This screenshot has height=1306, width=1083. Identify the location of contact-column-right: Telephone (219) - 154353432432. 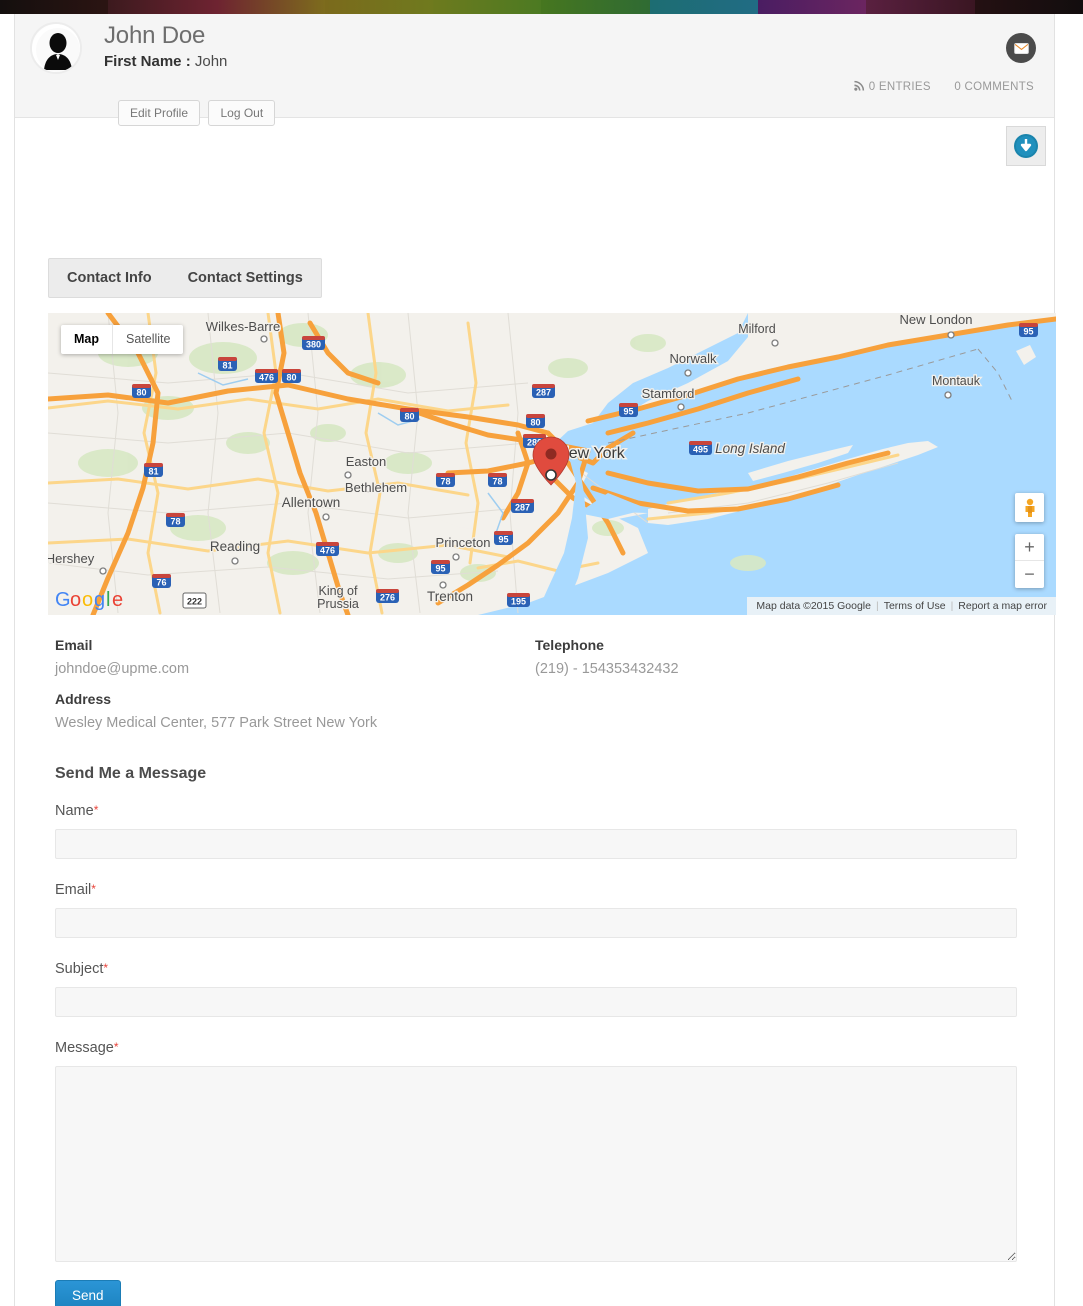
(775, 680).